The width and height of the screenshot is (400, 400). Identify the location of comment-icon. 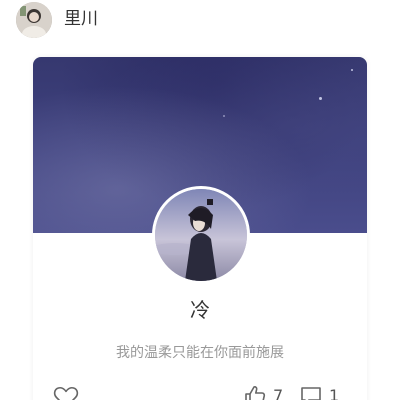
(311, 393).